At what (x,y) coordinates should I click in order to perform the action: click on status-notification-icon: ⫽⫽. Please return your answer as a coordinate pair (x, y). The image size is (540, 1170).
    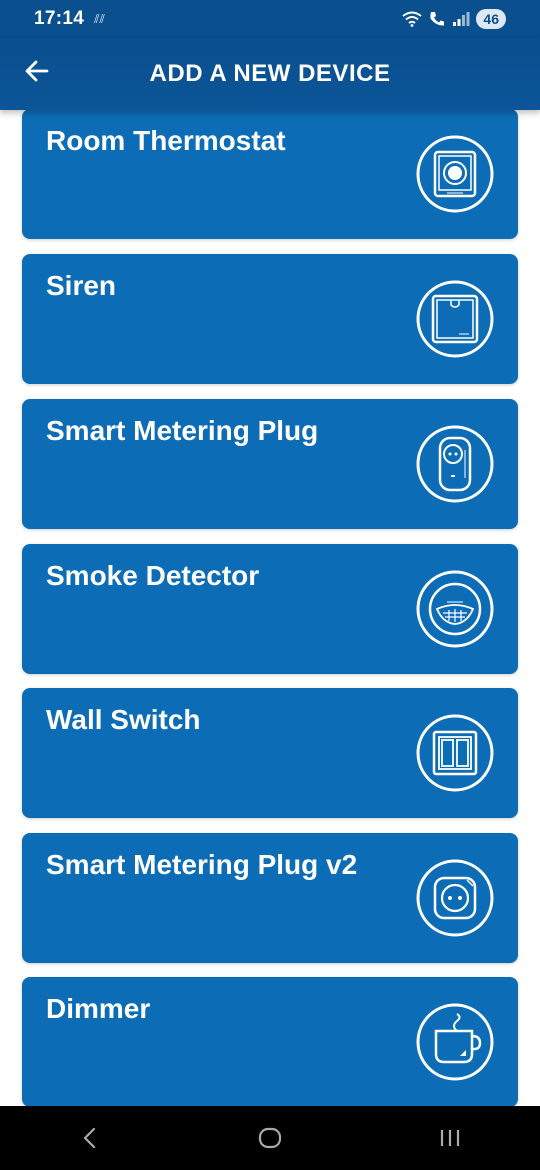
    Looking at the image, I should click on (99, 18).